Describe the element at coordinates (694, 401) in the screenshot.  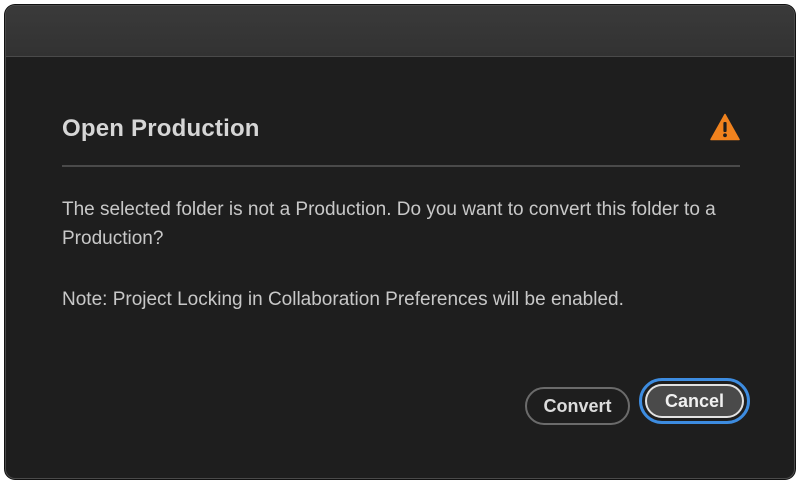
I see `cancel-button: Cancel` at that location.